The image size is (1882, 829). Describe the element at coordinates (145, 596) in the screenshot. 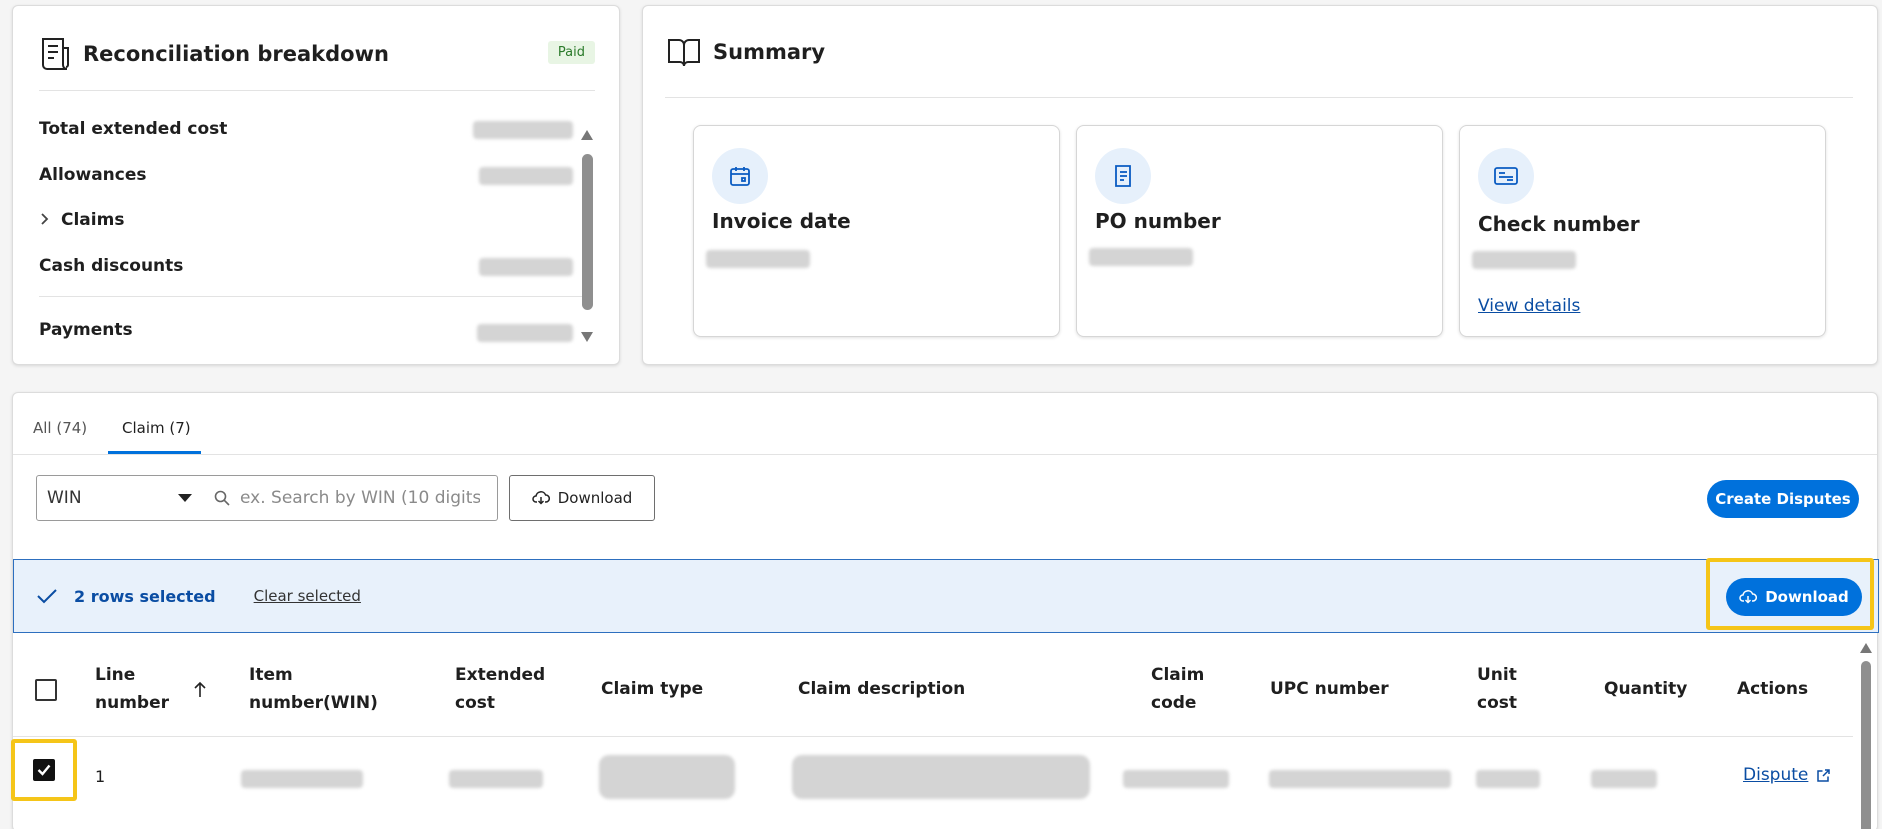

I see `selected-count: 2 rows selected` at that location.